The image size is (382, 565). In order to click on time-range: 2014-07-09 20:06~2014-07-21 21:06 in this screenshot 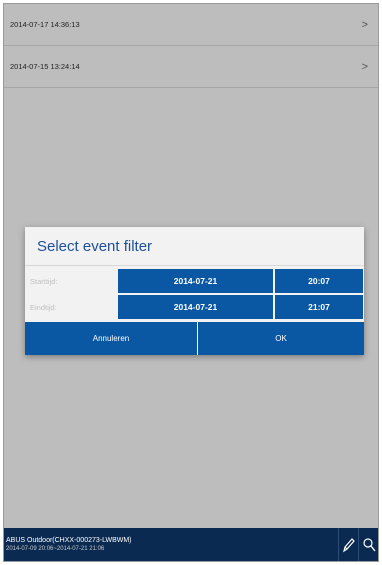, I will do `click(55, 549)`.